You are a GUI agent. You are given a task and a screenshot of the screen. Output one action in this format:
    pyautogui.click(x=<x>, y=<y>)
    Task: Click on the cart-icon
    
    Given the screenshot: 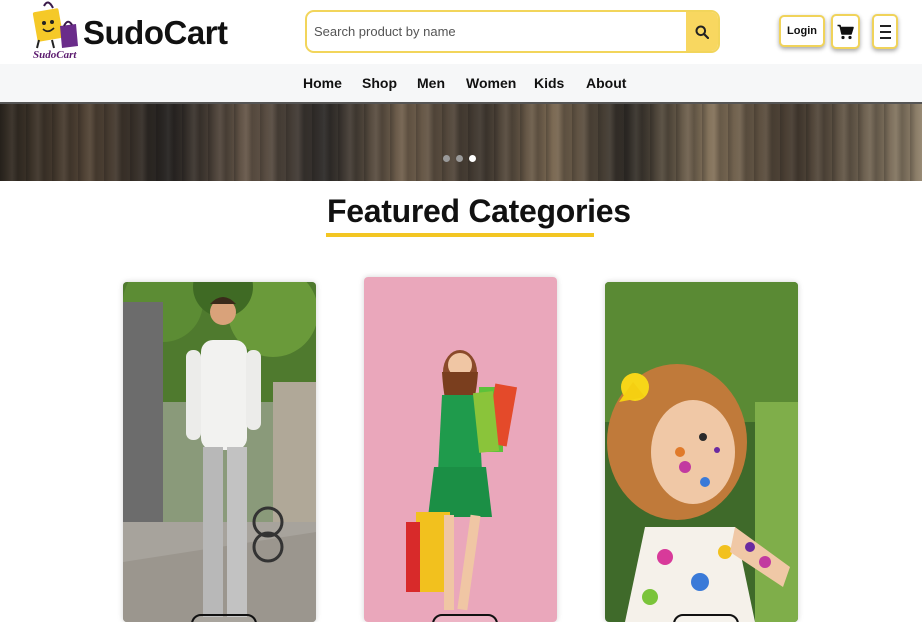 What is the action you would take?
    pyautogui.click(x=845, y=31)
    